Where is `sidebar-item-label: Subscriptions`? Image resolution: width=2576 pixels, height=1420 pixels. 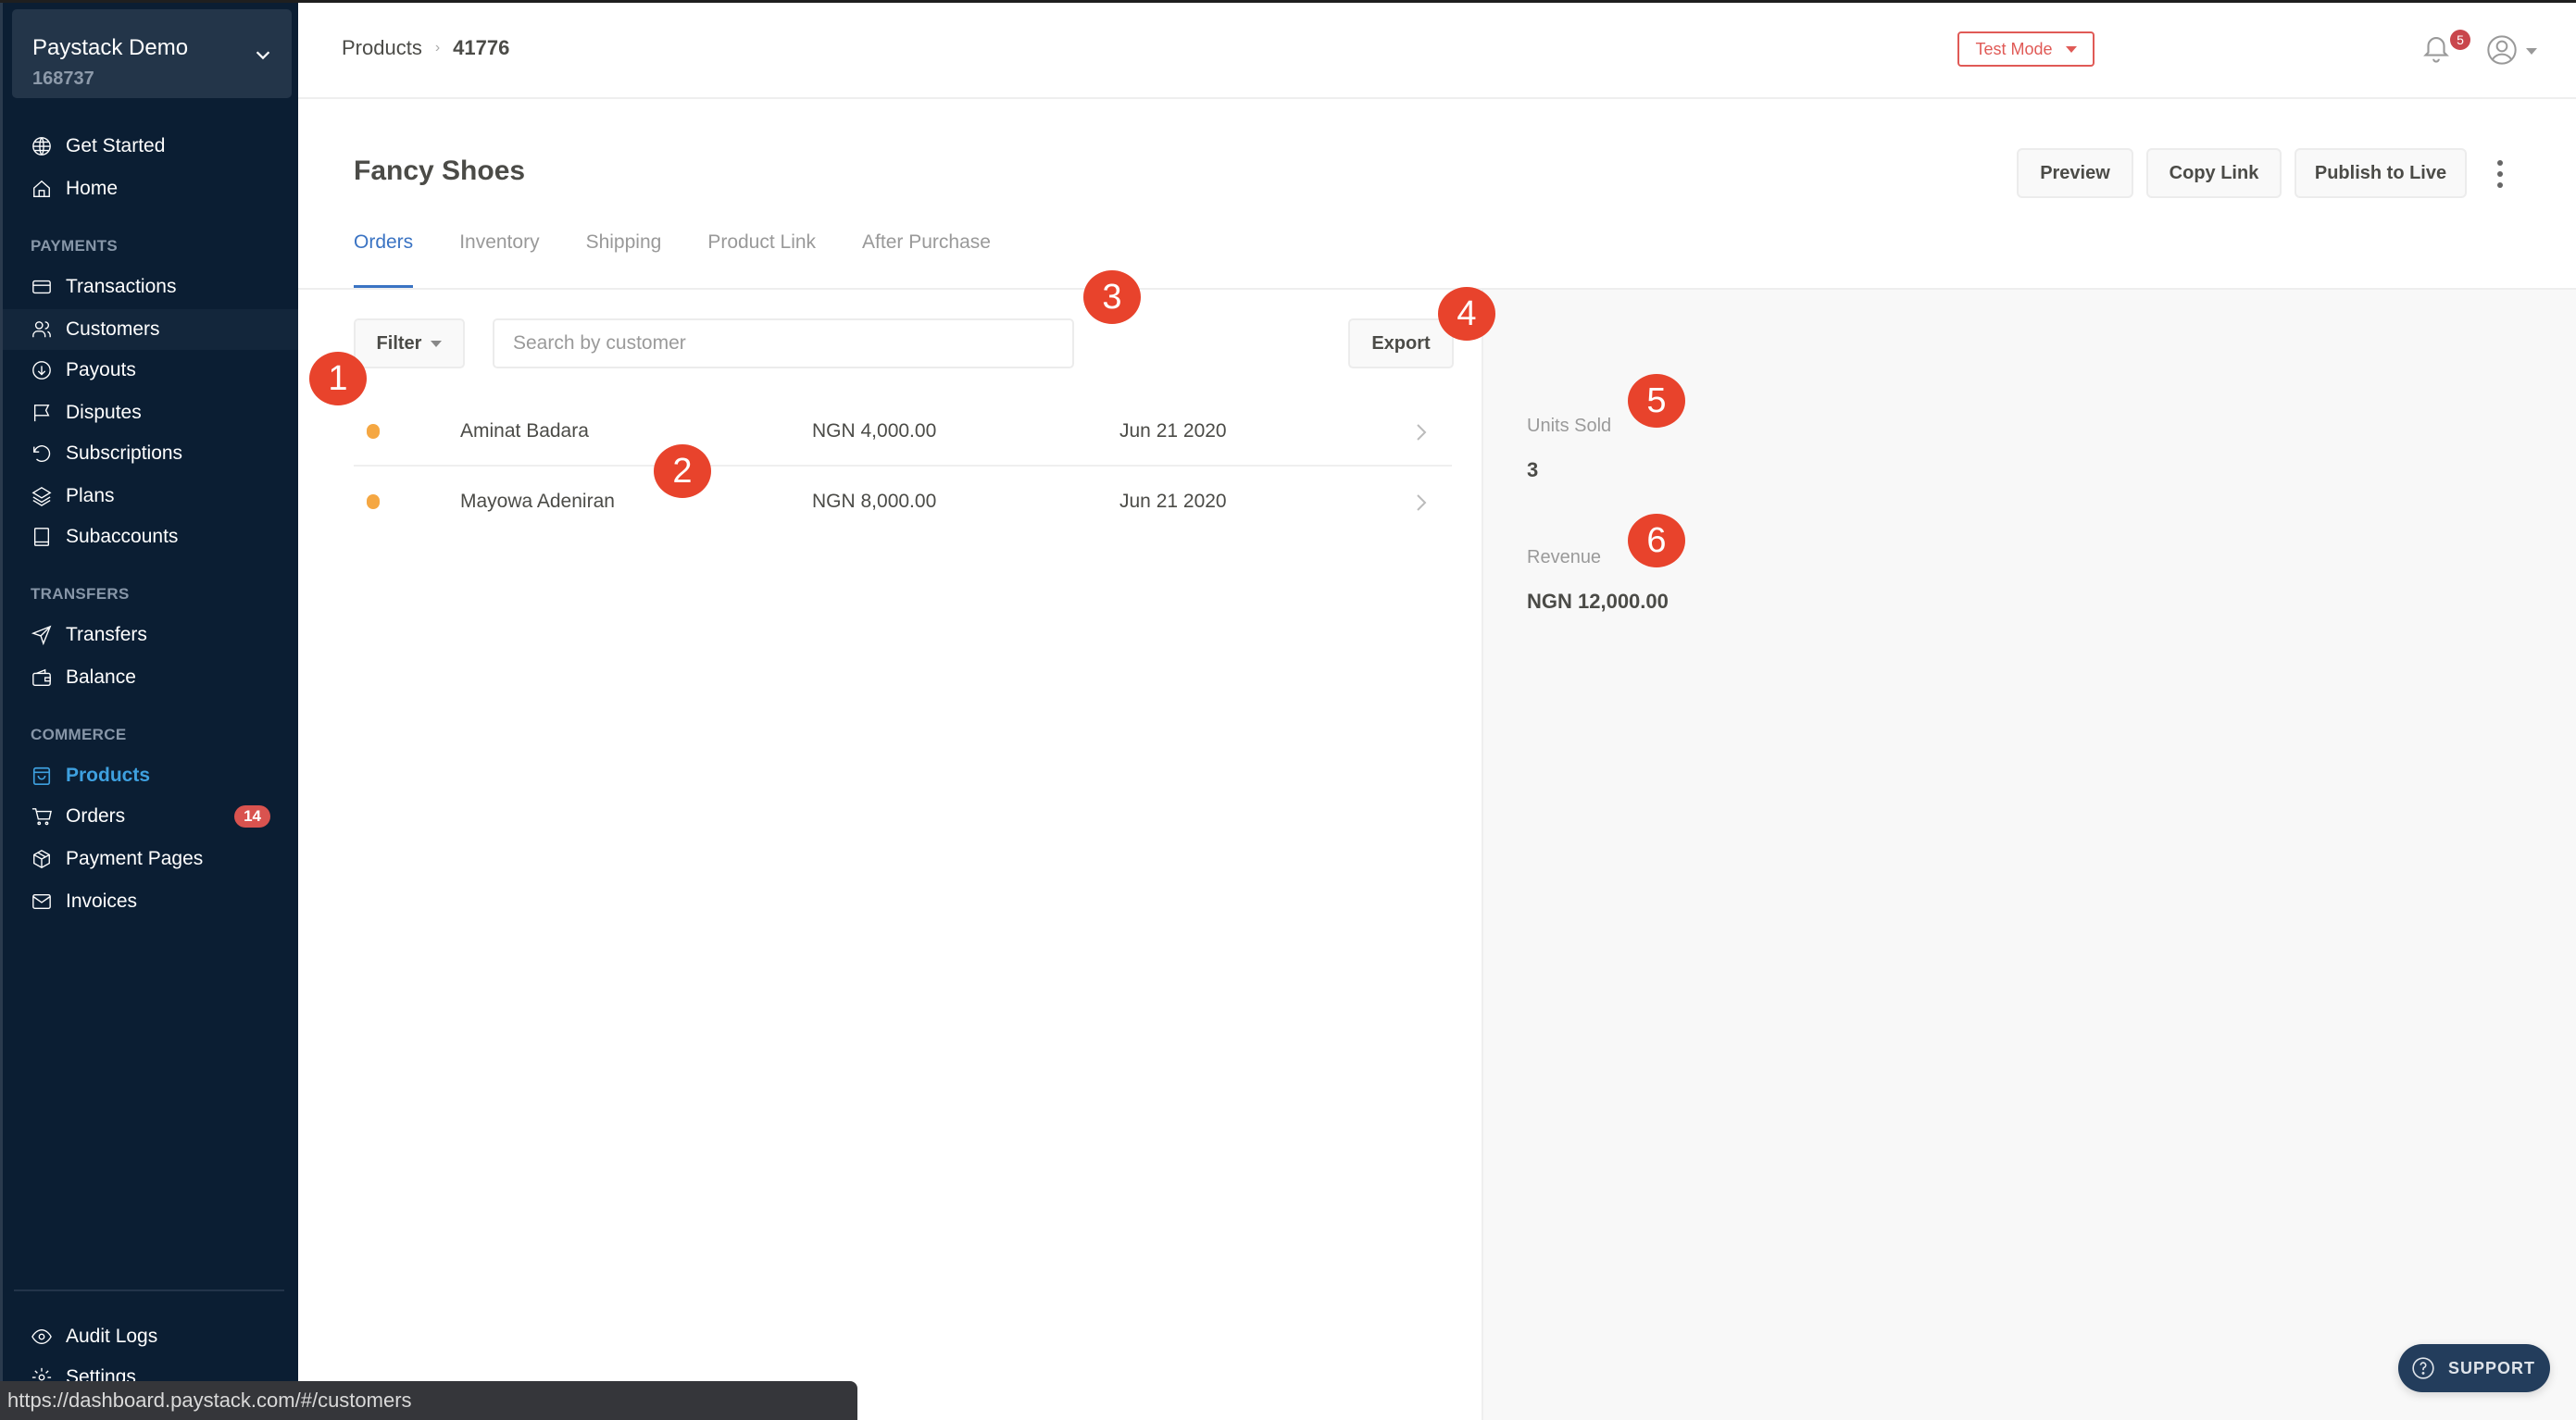 sidebar-item-label: Subscriptions is located at coordinates (125, 453).